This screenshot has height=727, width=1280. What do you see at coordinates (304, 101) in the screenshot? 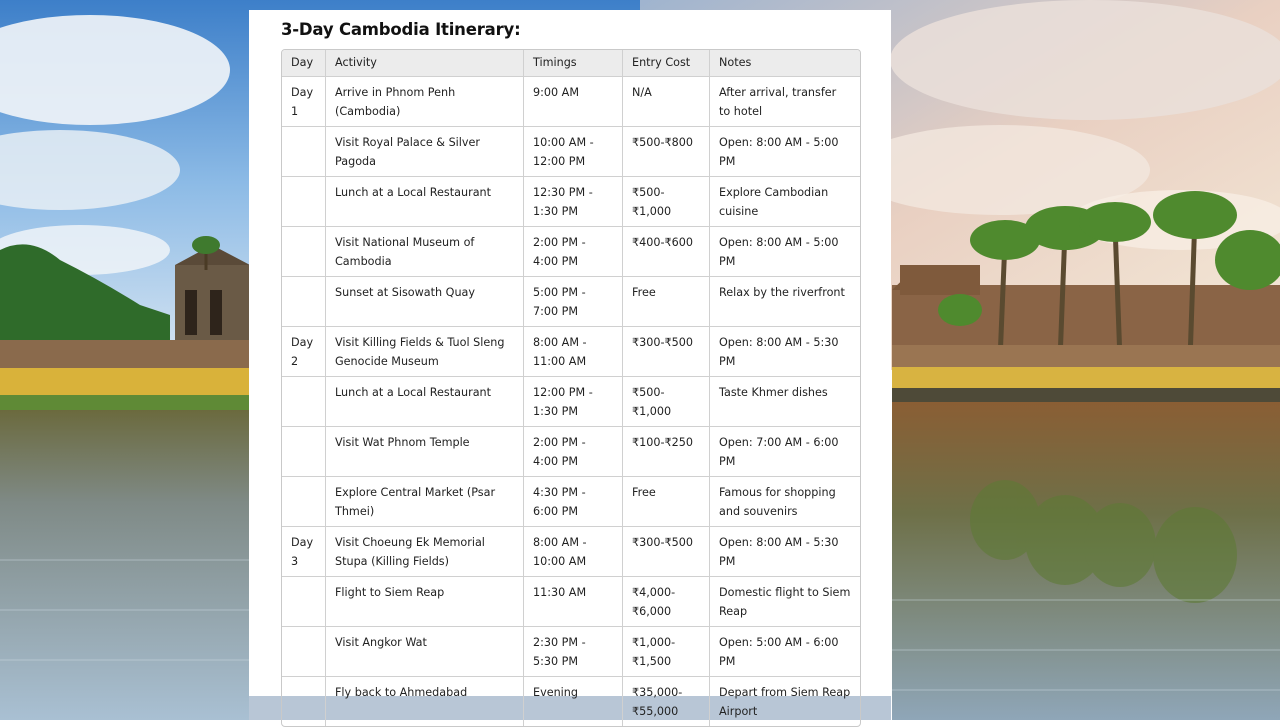
I see `day-cell: Day 1` at bounding box center [304, 101].